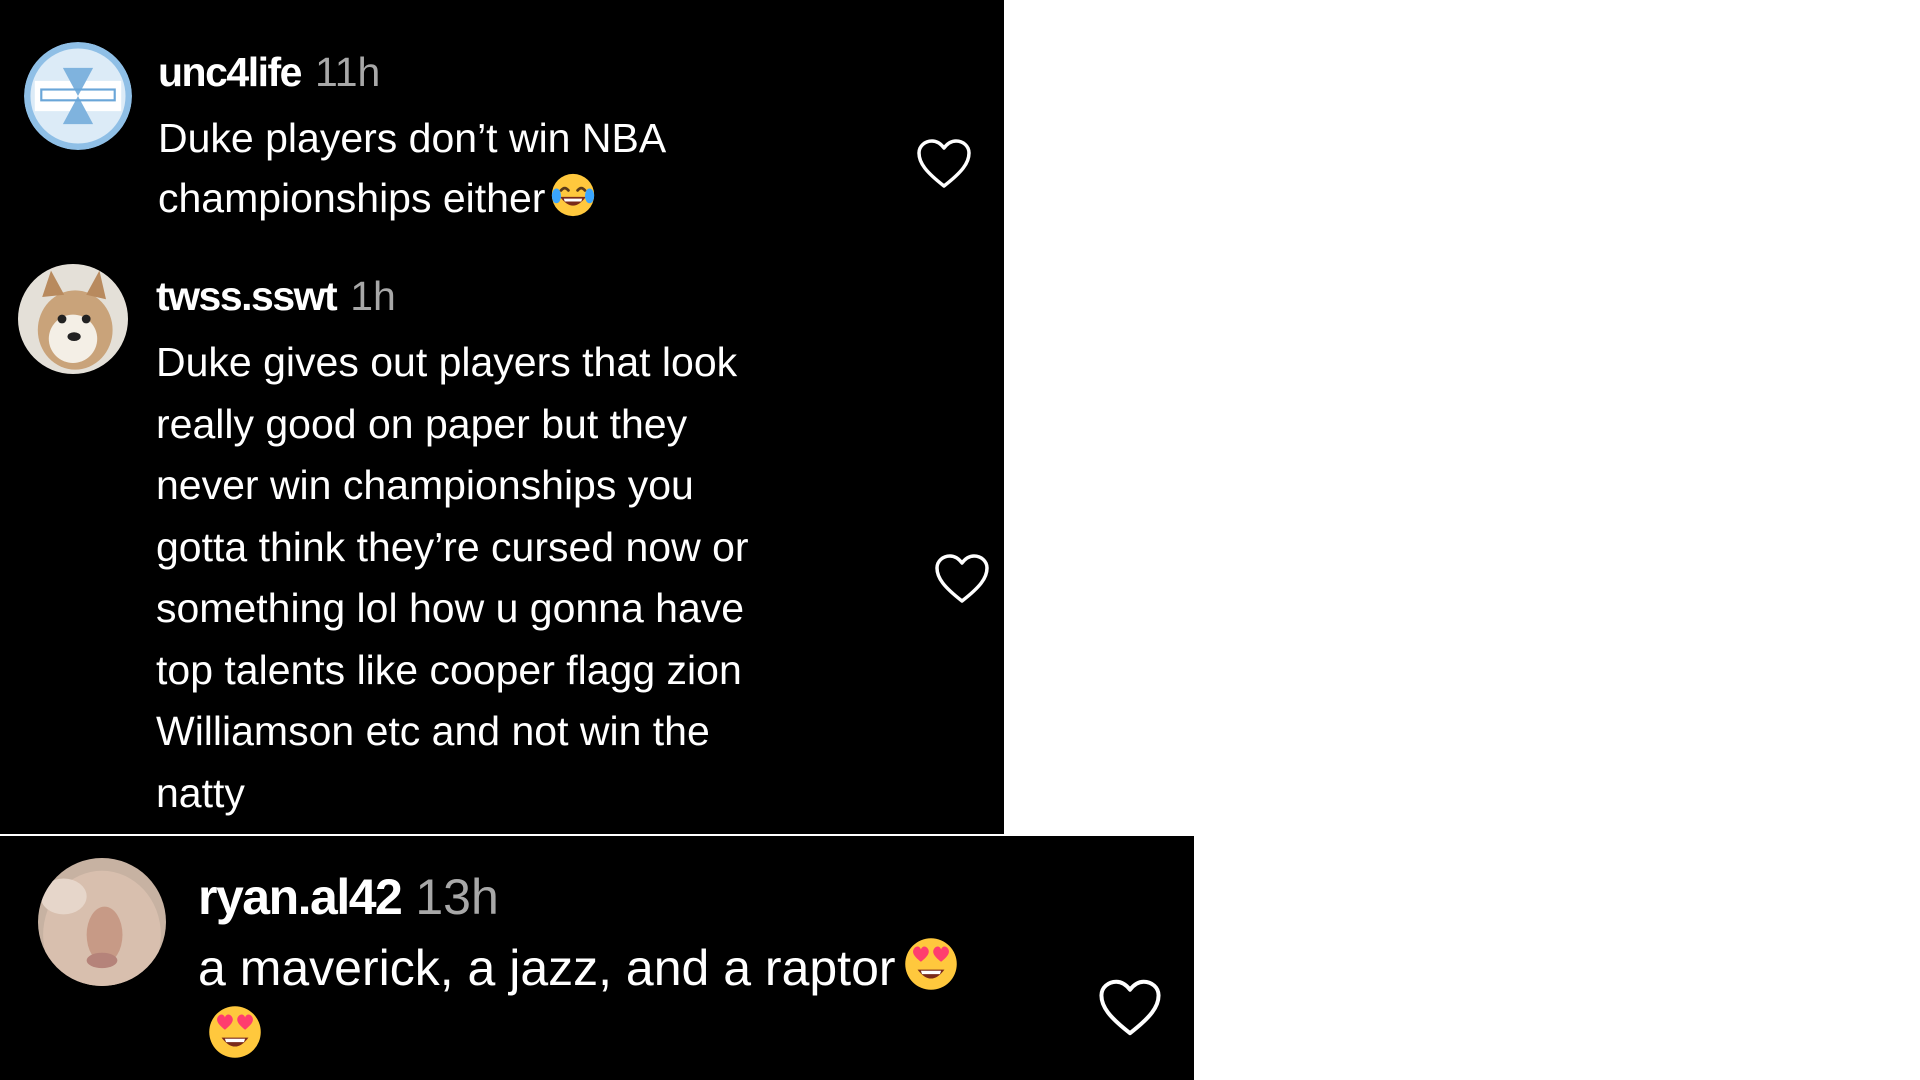  What do you see at coordinates (300, 897) in the screenshot?
I see `username: ryan.al42` at bounding box center [300, 897].